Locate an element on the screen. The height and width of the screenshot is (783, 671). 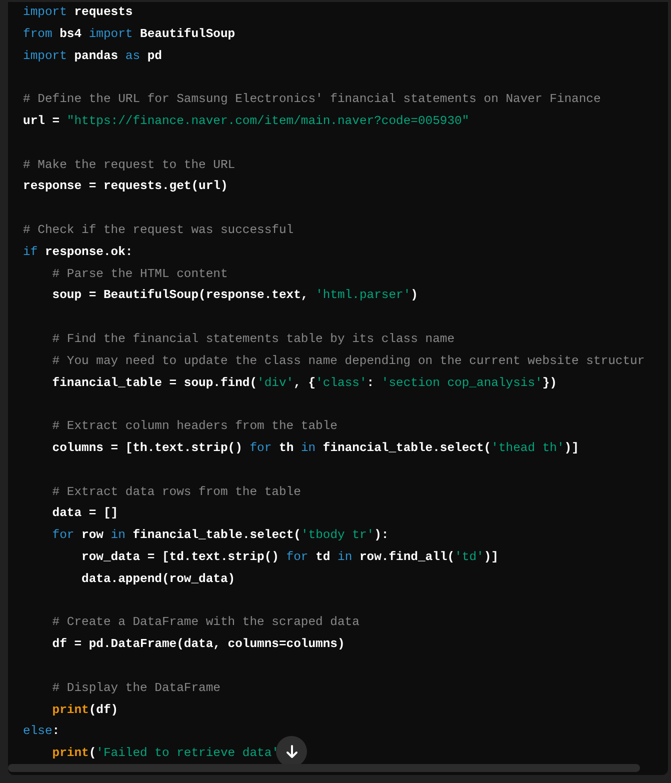
code-line: # Check if the request was successful is located at coordinates (158, 230).